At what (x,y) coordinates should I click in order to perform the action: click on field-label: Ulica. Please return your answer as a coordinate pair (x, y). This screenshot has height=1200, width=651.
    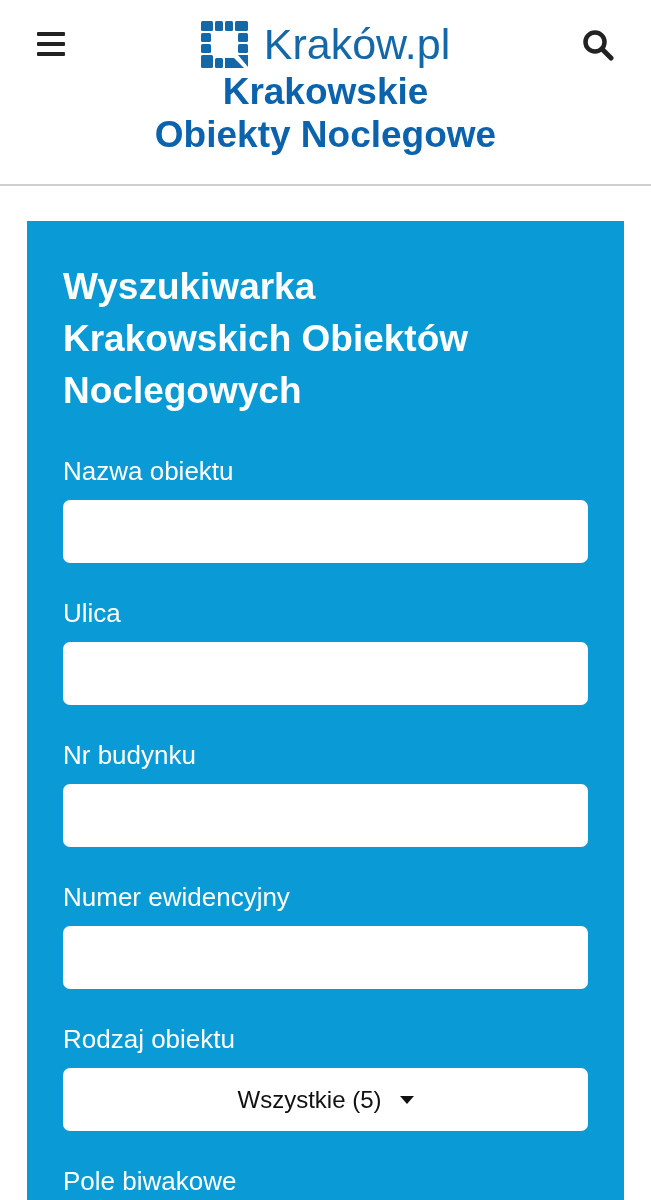
    Looking at the image, I should click on (92, 613).